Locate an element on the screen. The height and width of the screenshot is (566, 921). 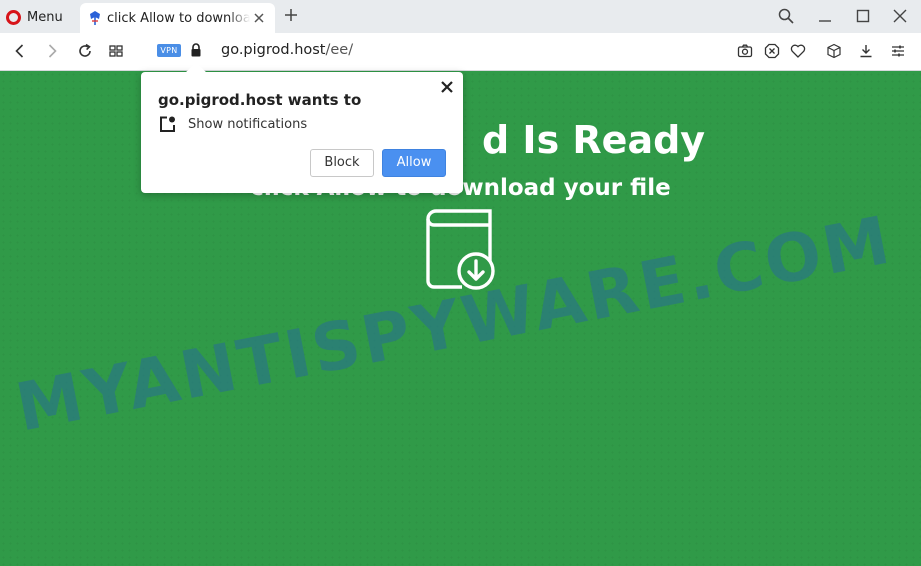
tab-close-icon is located at coordinates (259, 18).